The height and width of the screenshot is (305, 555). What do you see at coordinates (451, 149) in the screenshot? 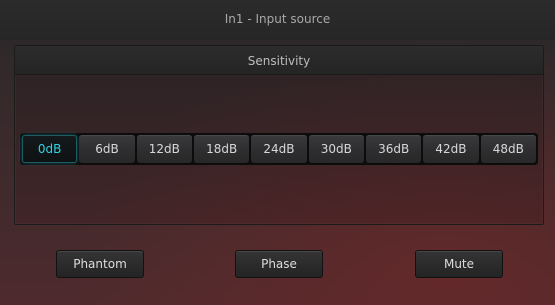
I see `sensitivity-option-42db: 42dB` at bounding box center [451, 149].